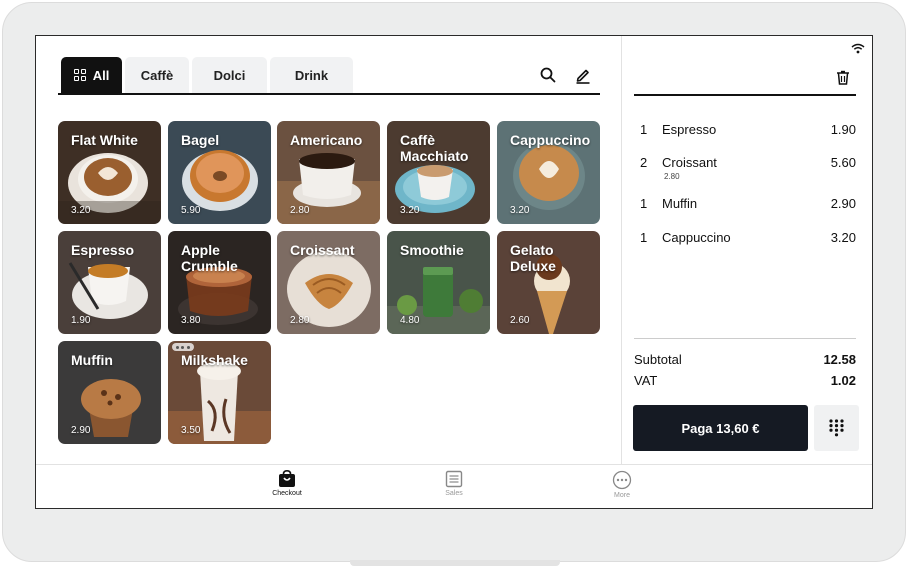 The width and height of the screenshot is (909, 567). I want to click on line-name: Espresso, so click(689, 129).